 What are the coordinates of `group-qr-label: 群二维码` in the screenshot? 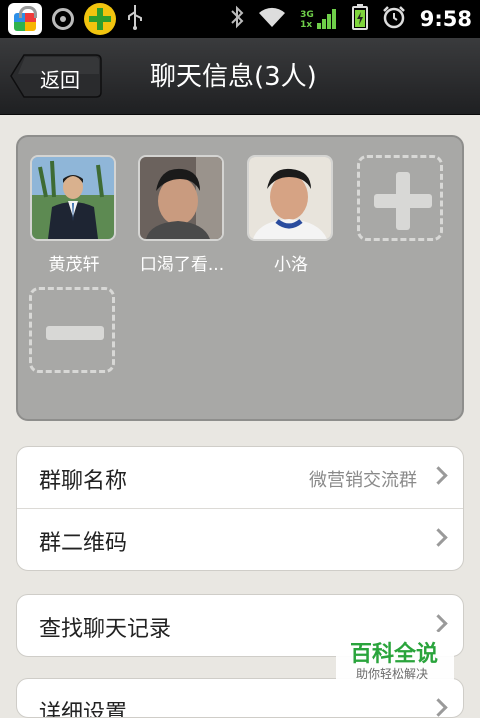 It's located at (83, 543).